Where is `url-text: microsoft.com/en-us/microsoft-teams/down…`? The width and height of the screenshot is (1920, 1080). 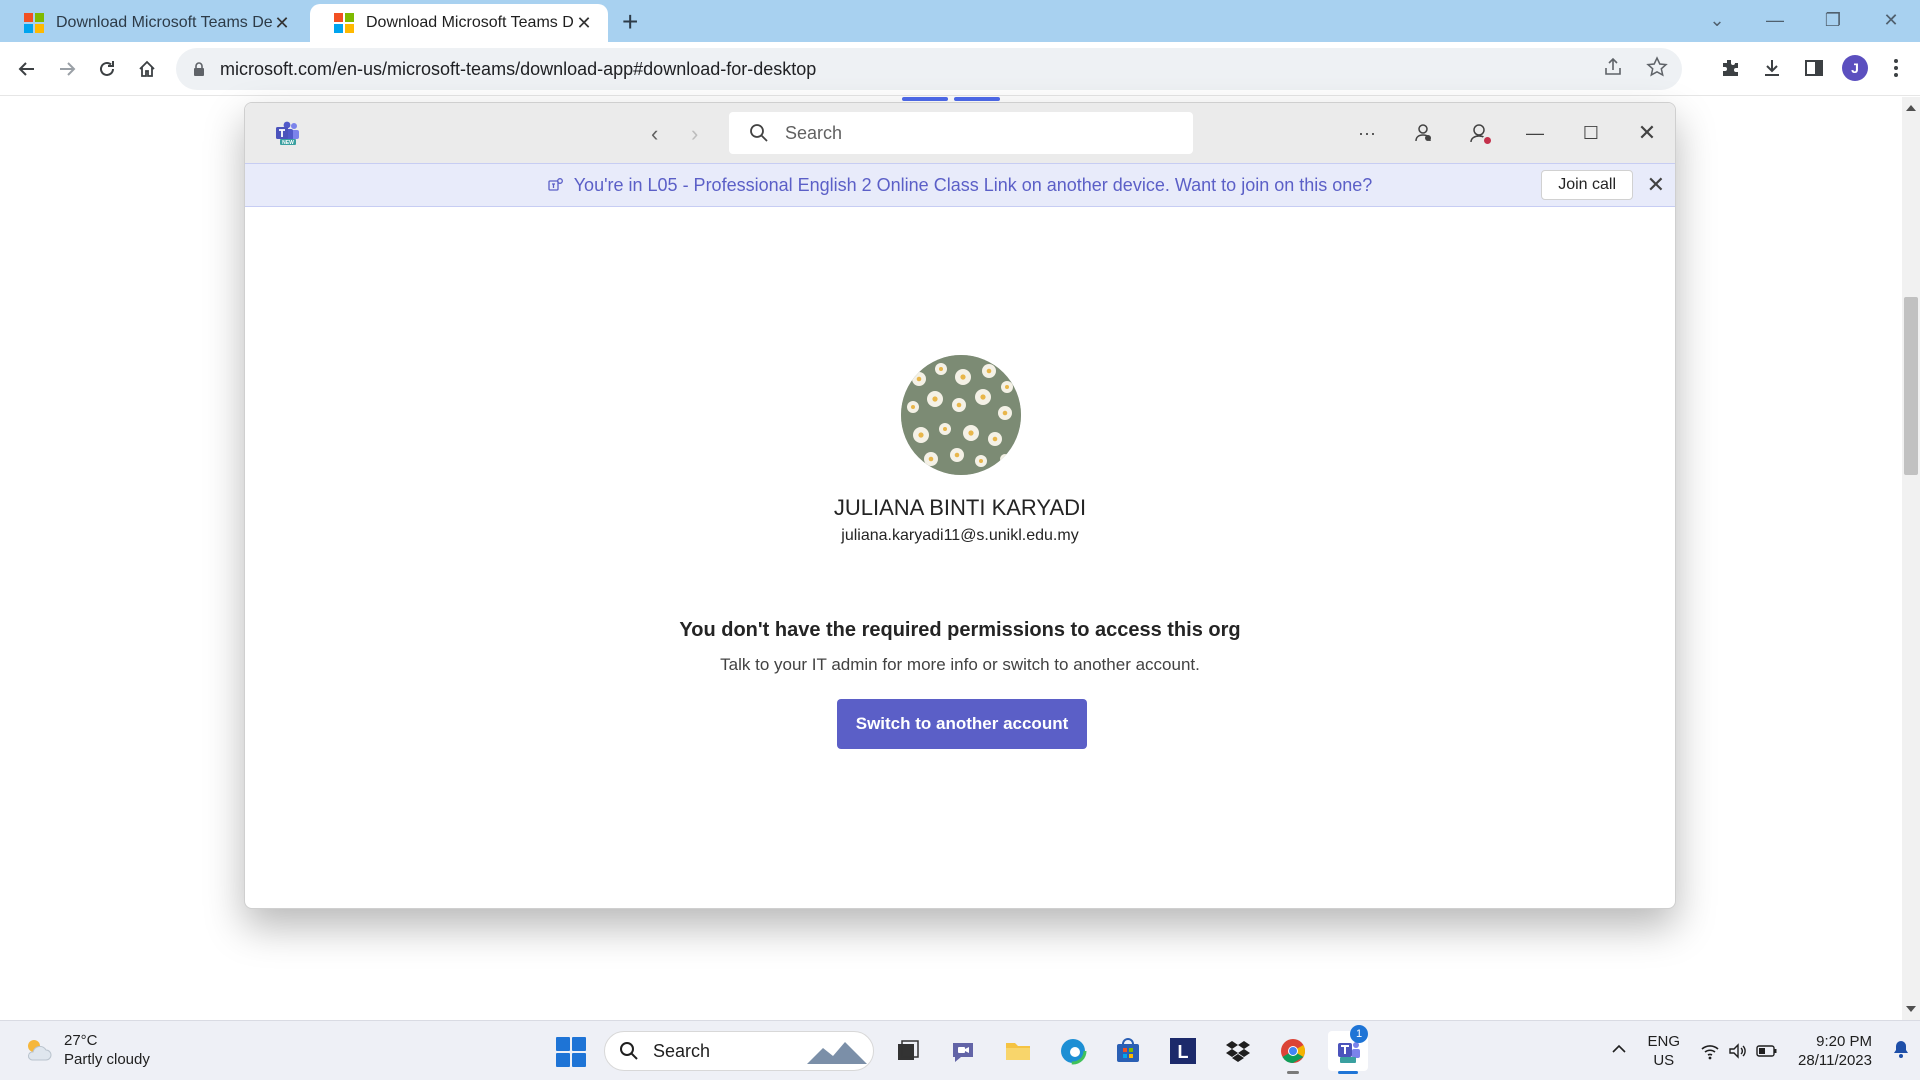
url-text: microsoft.com/en-us/microsoft-teams/down… is located at coordinates (518, 68).